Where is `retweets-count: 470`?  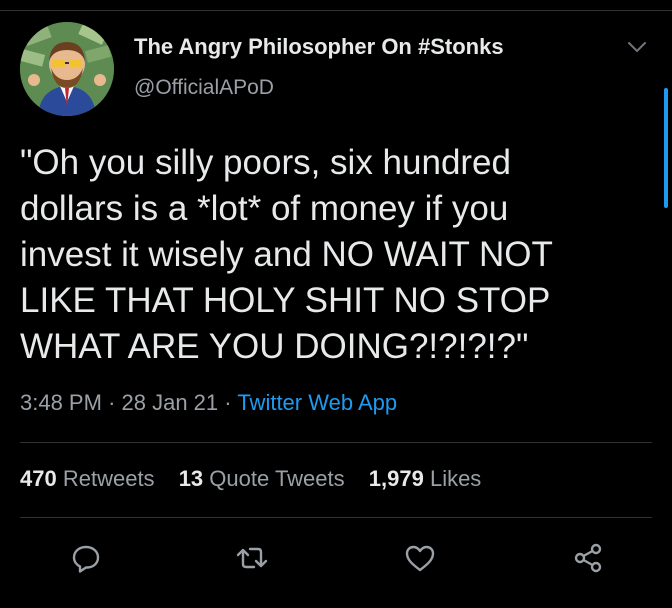
retweets-count: 470 is located at coordinates (38, 478).